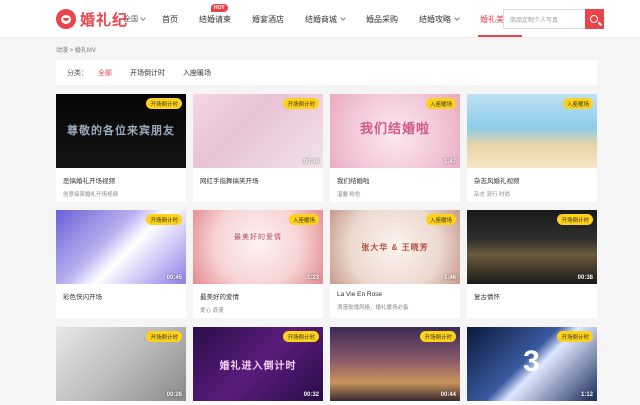 The image size is (640, 405). I want to click on main-nav: 首页 结婚请柬 HOT 婚宴酒店 结婚商城 婚品采购 结婚攻略 婚礼美图, so click(351, 19).